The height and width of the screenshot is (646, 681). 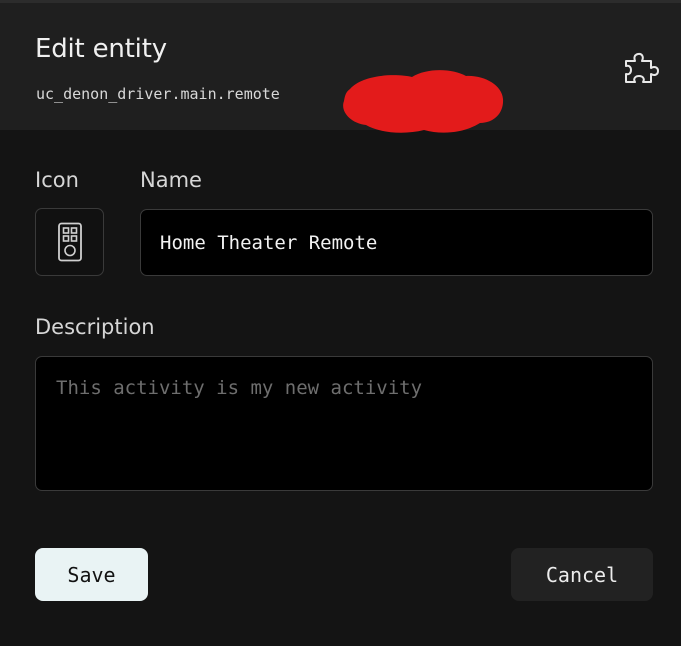 I want to click on save-button: Save, so click(x=91, y=574).